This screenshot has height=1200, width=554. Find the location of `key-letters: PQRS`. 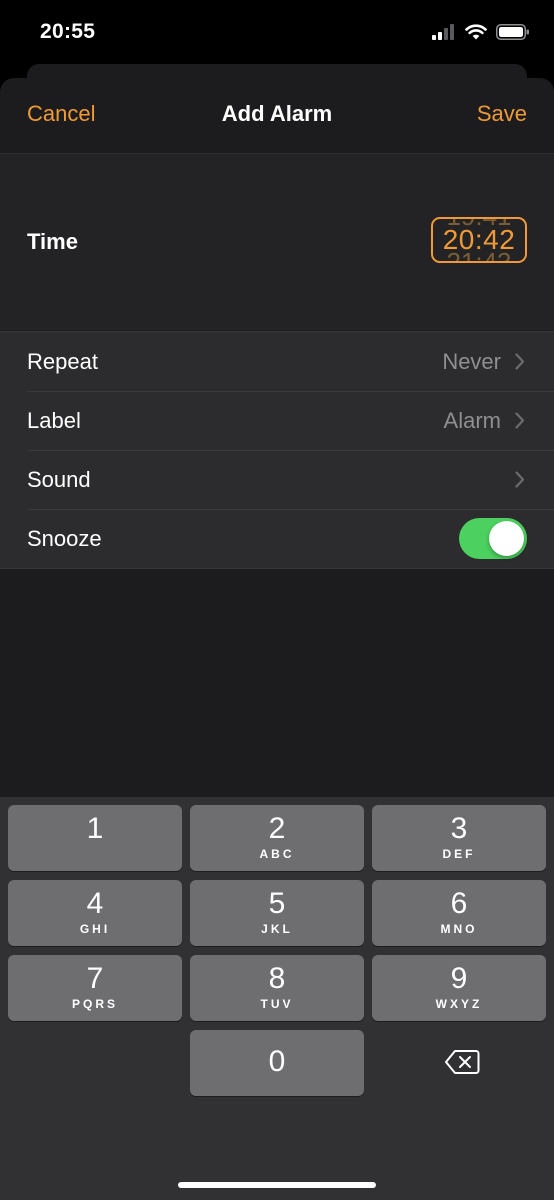

key-letters: PQRS is located at coordinates (94, 1004).